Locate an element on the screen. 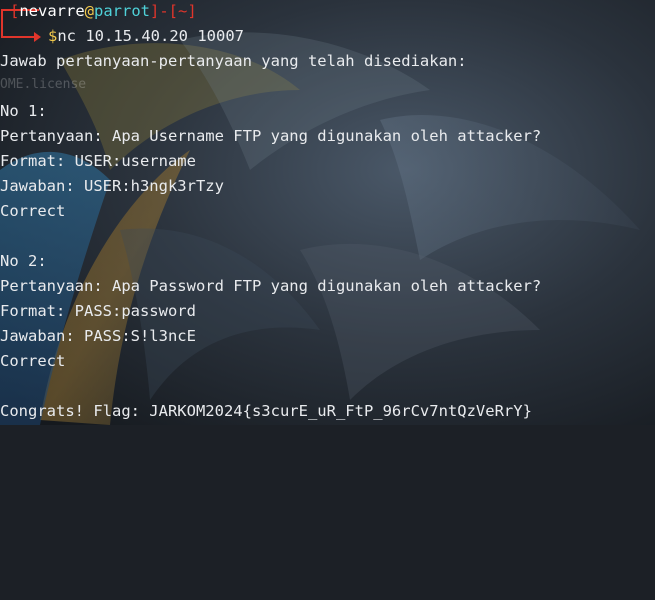 Image resolution: width=655 pixels, height=600 pixels. prompt-dollar: $ is located at coordinates (53, 36).